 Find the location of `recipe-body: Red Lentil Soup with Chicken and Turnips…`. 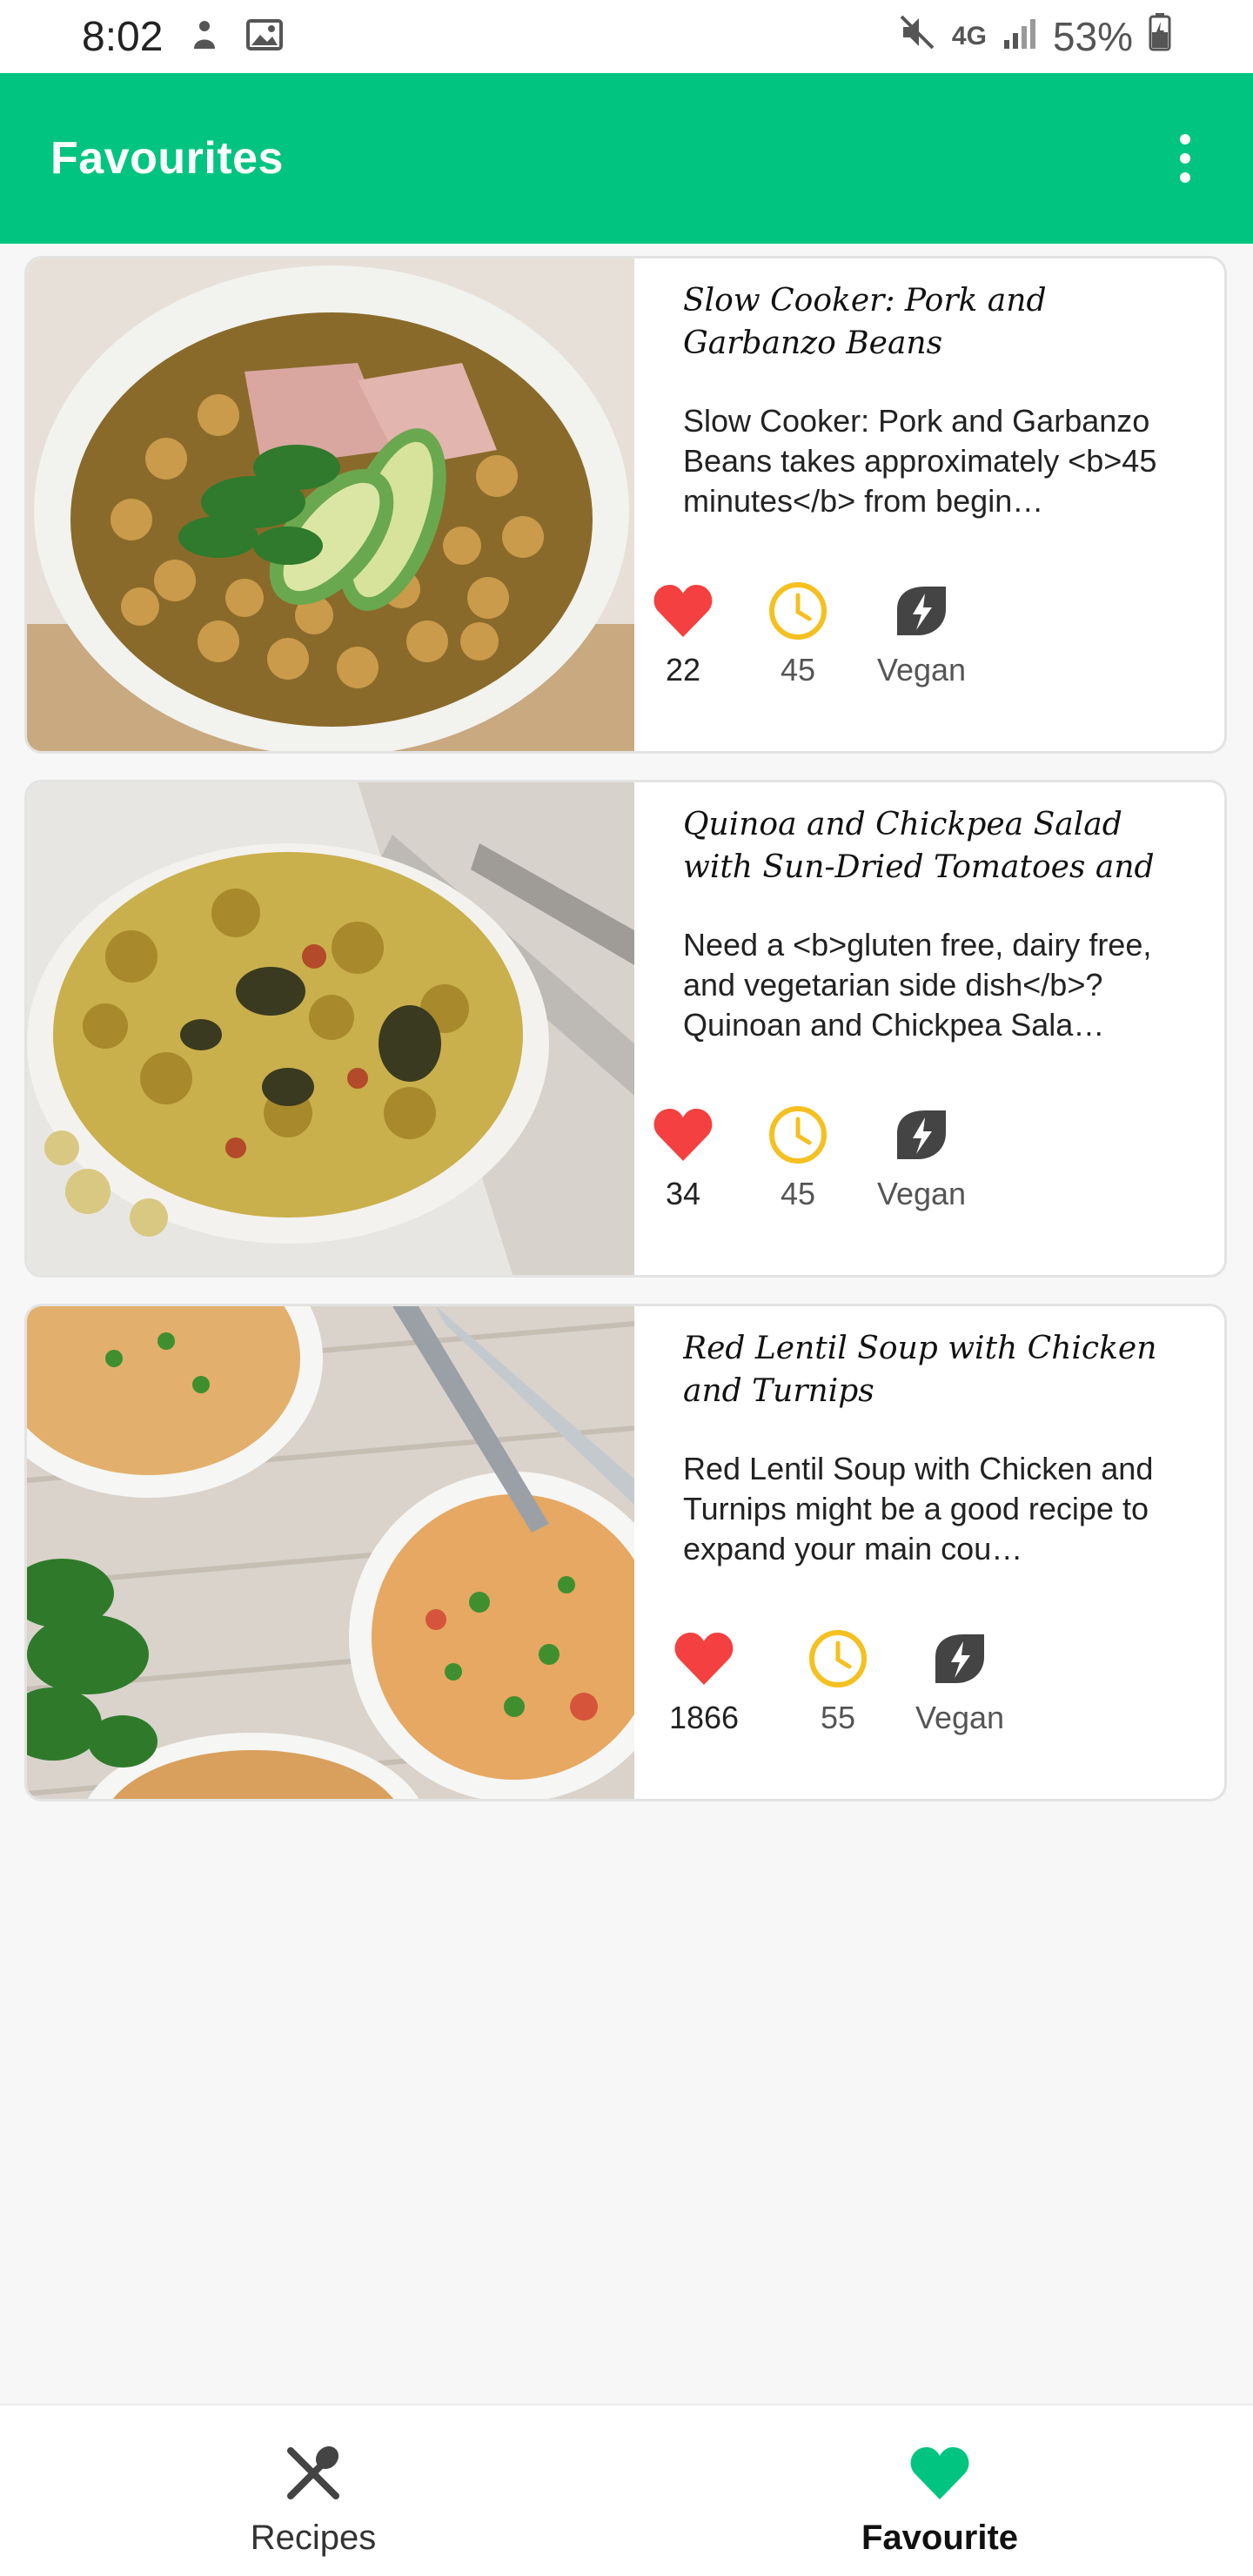

recipe-body: Red Lentil Soup with Chicken and Turnips… is located at coordinates (929, 1552).